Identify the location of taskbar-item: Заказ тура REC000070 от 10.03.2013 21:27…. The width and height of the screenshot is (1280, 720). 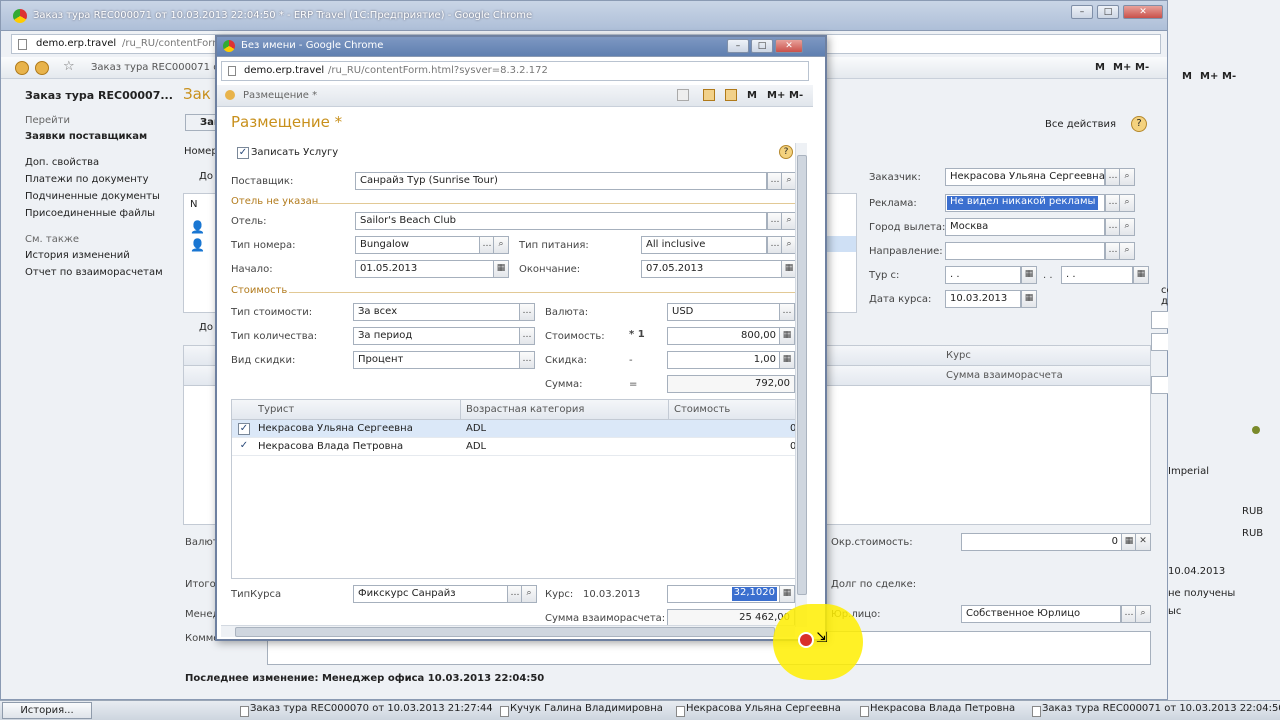
(365, 711).